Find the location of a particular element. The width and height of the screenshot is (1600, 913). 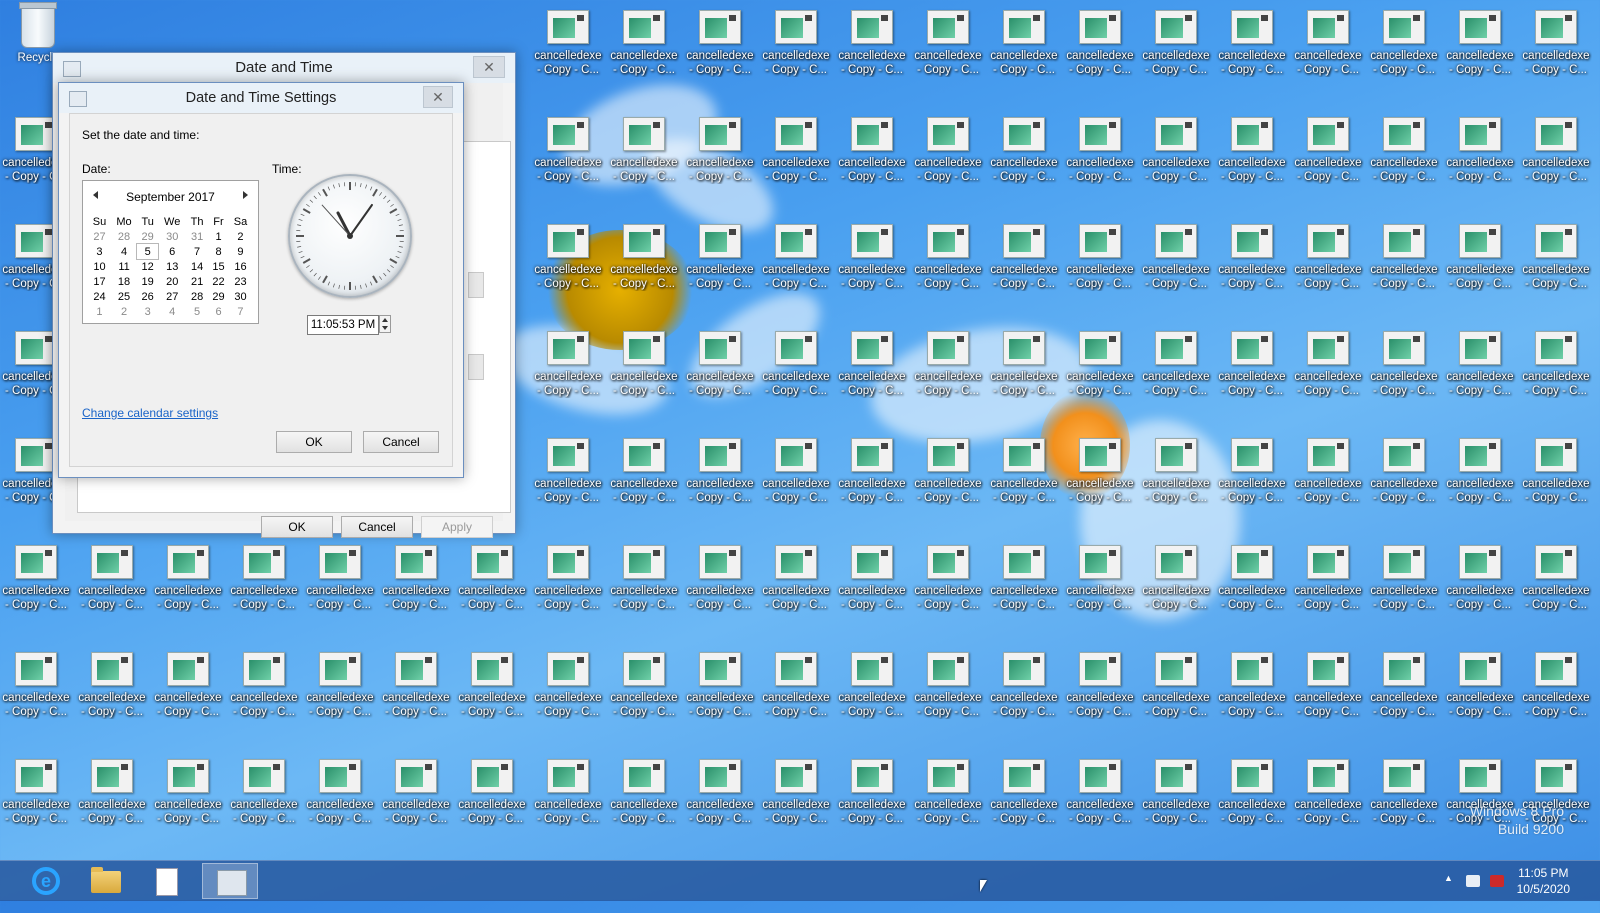

calendar-day: 11 is located at coordinates (124, 266).